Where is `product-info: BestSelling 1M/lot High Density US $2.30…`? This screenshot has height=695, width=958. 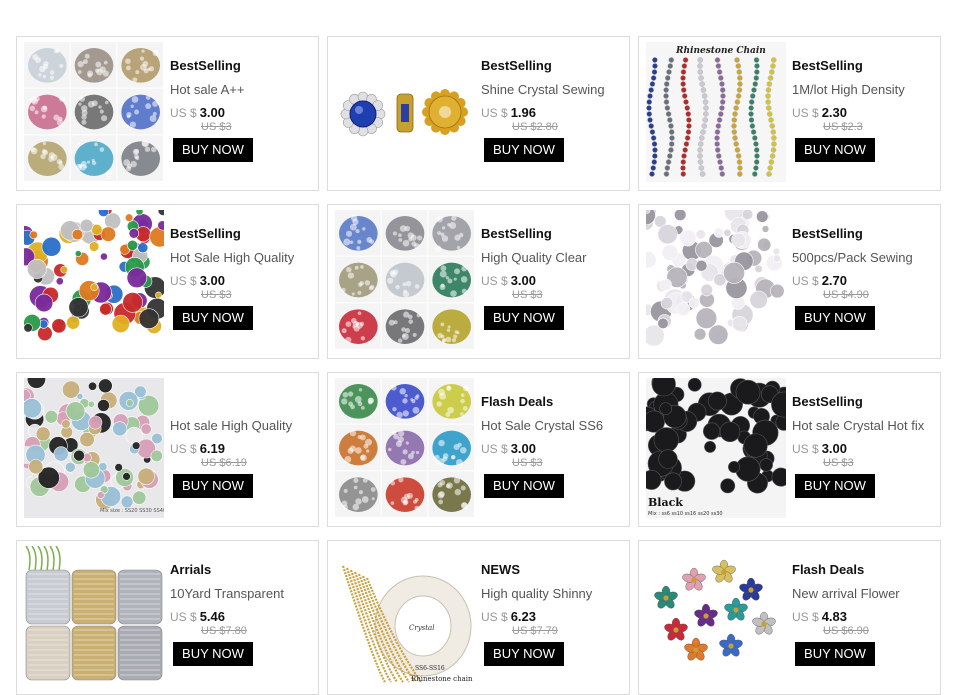
product-info: BestSelling 1M/lot High Density US $2.30… is located at coordinates (866, 109).